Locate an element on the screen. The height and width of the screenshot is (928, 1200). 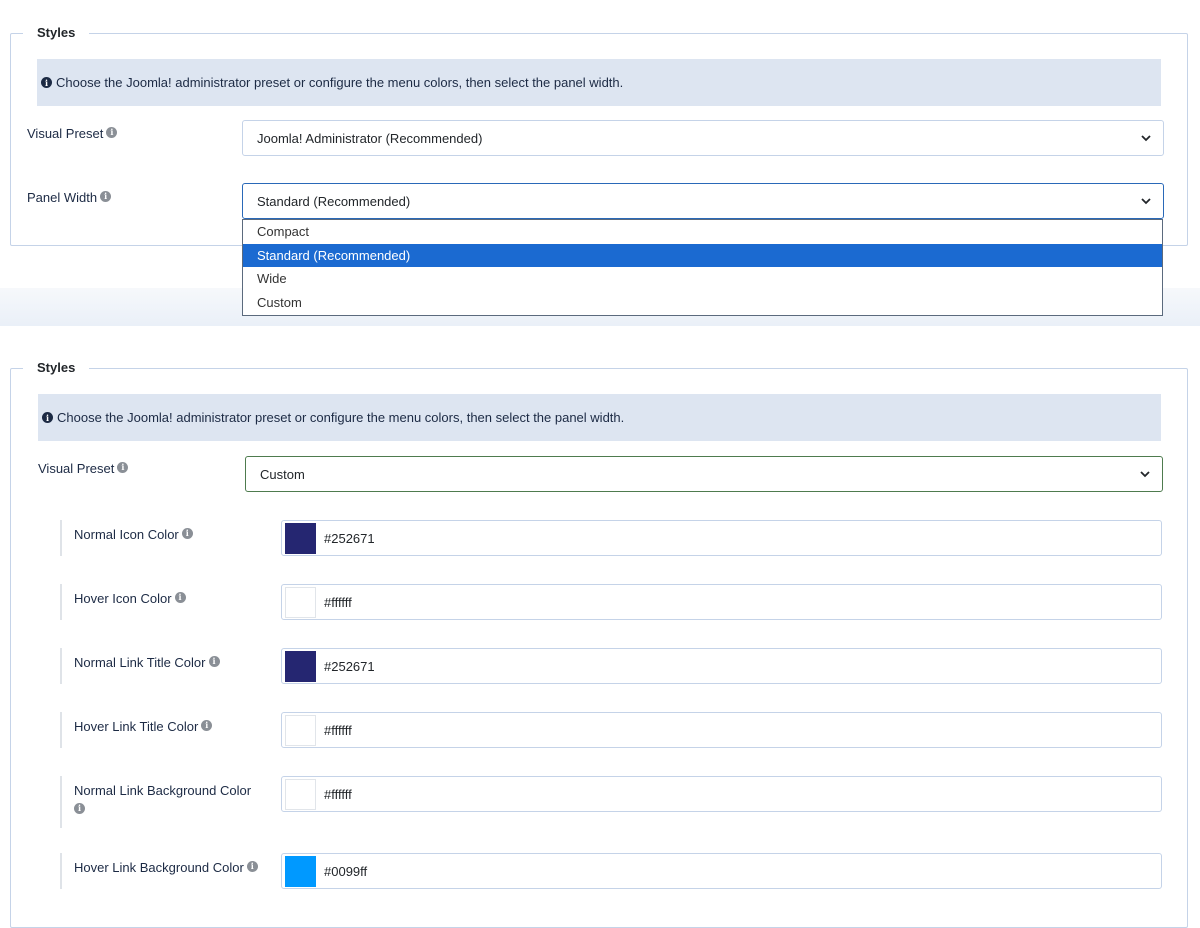
color-label-text: Hover Icon Color is located at coordinates (123, 598).